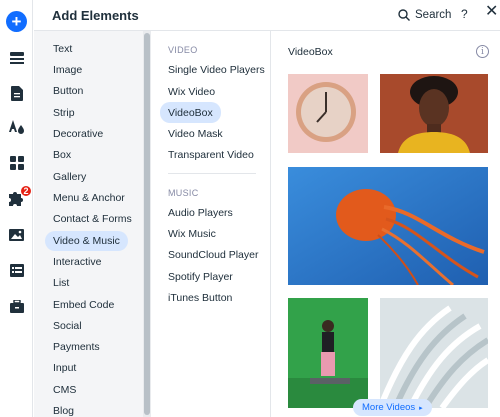 This screenshot has width=500, height=417. What do you see at coordinates (64, 390) in the screenshot?
I see `category-cms: CMS` at bounding box center [64, 390].